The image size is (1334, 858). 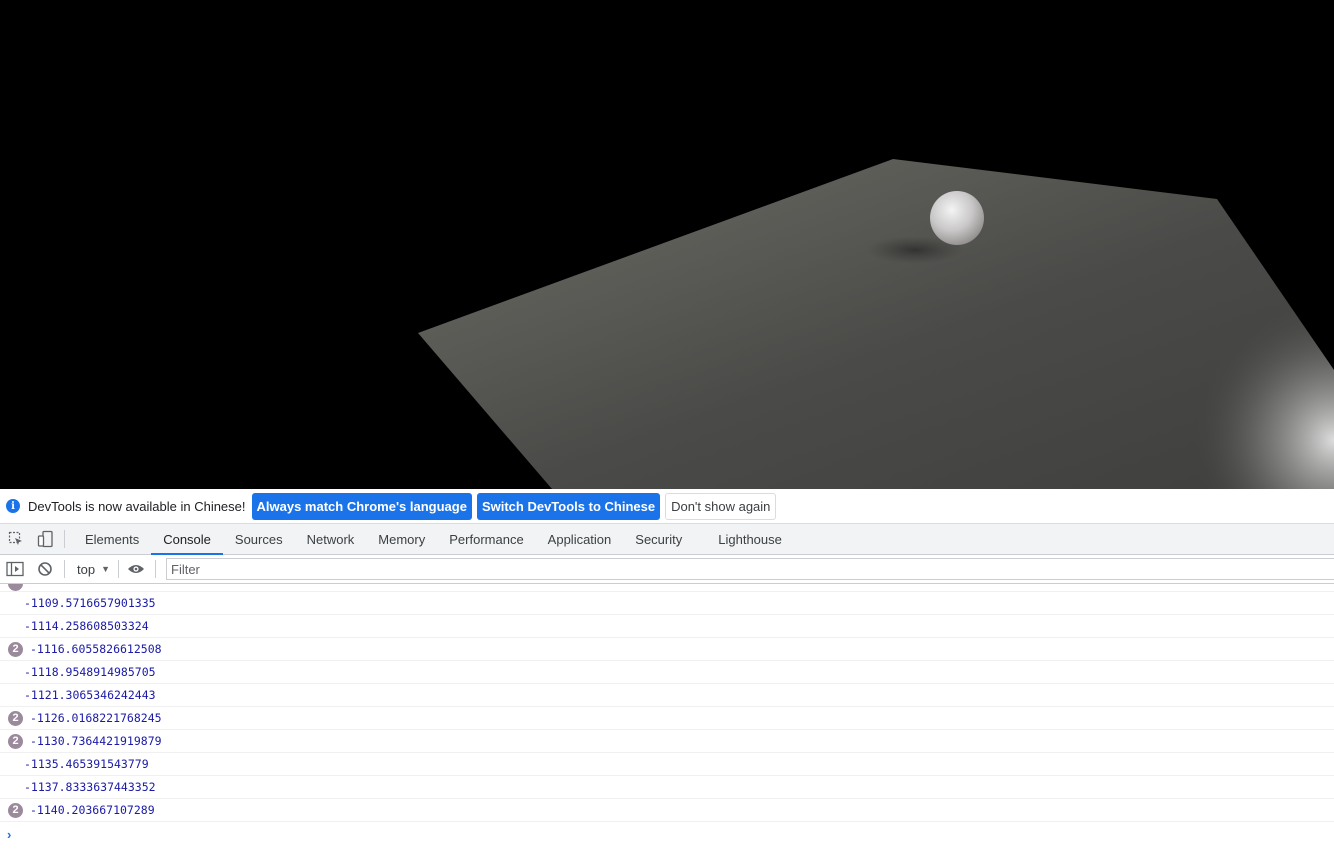 What do you see at coordinates (136, 569) in the screenshot?
I see `live-expression-icon` at bounding box center [136, 569].